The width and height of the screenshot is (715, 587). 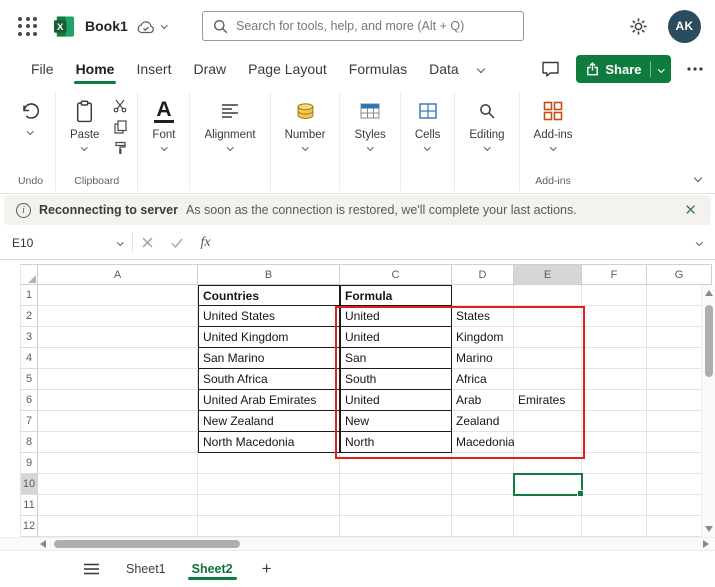 I want to click on share-button: Share, so click(x=623, y=69).